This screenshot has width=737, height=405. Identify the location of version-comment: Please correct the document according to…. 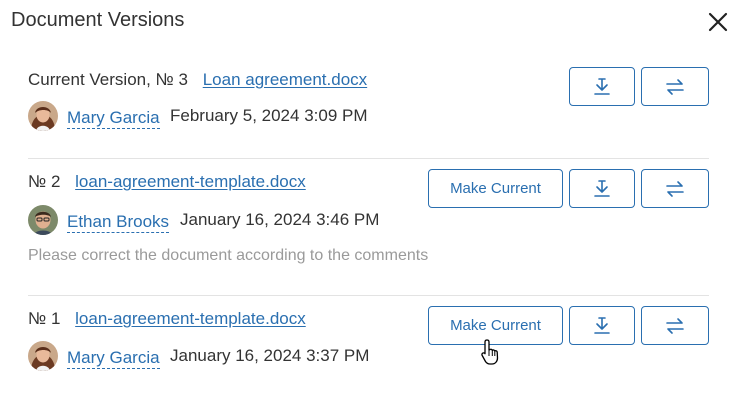
(228, 255).